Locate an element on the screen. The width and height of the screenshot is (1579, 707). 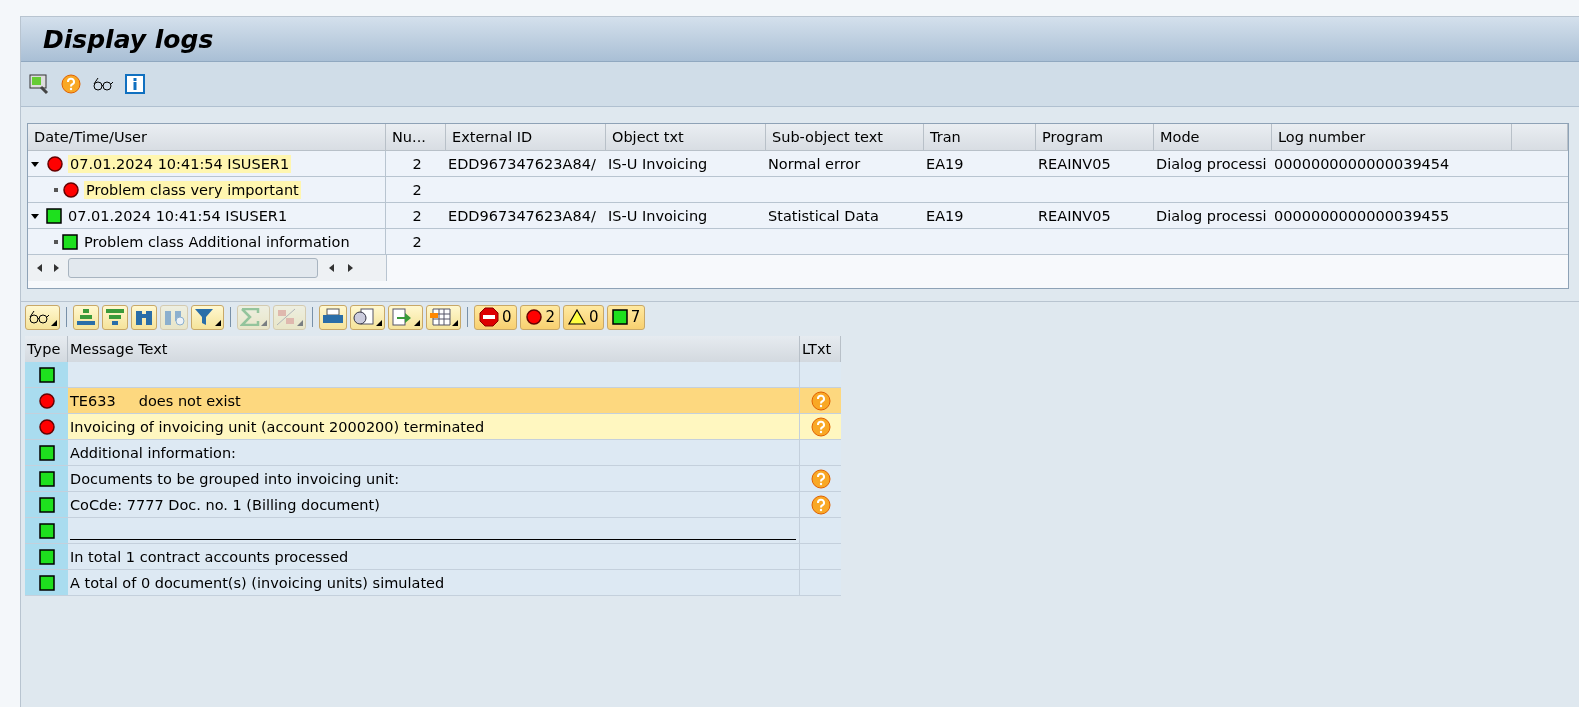
printer-icon is located at coordinates (333, 317).